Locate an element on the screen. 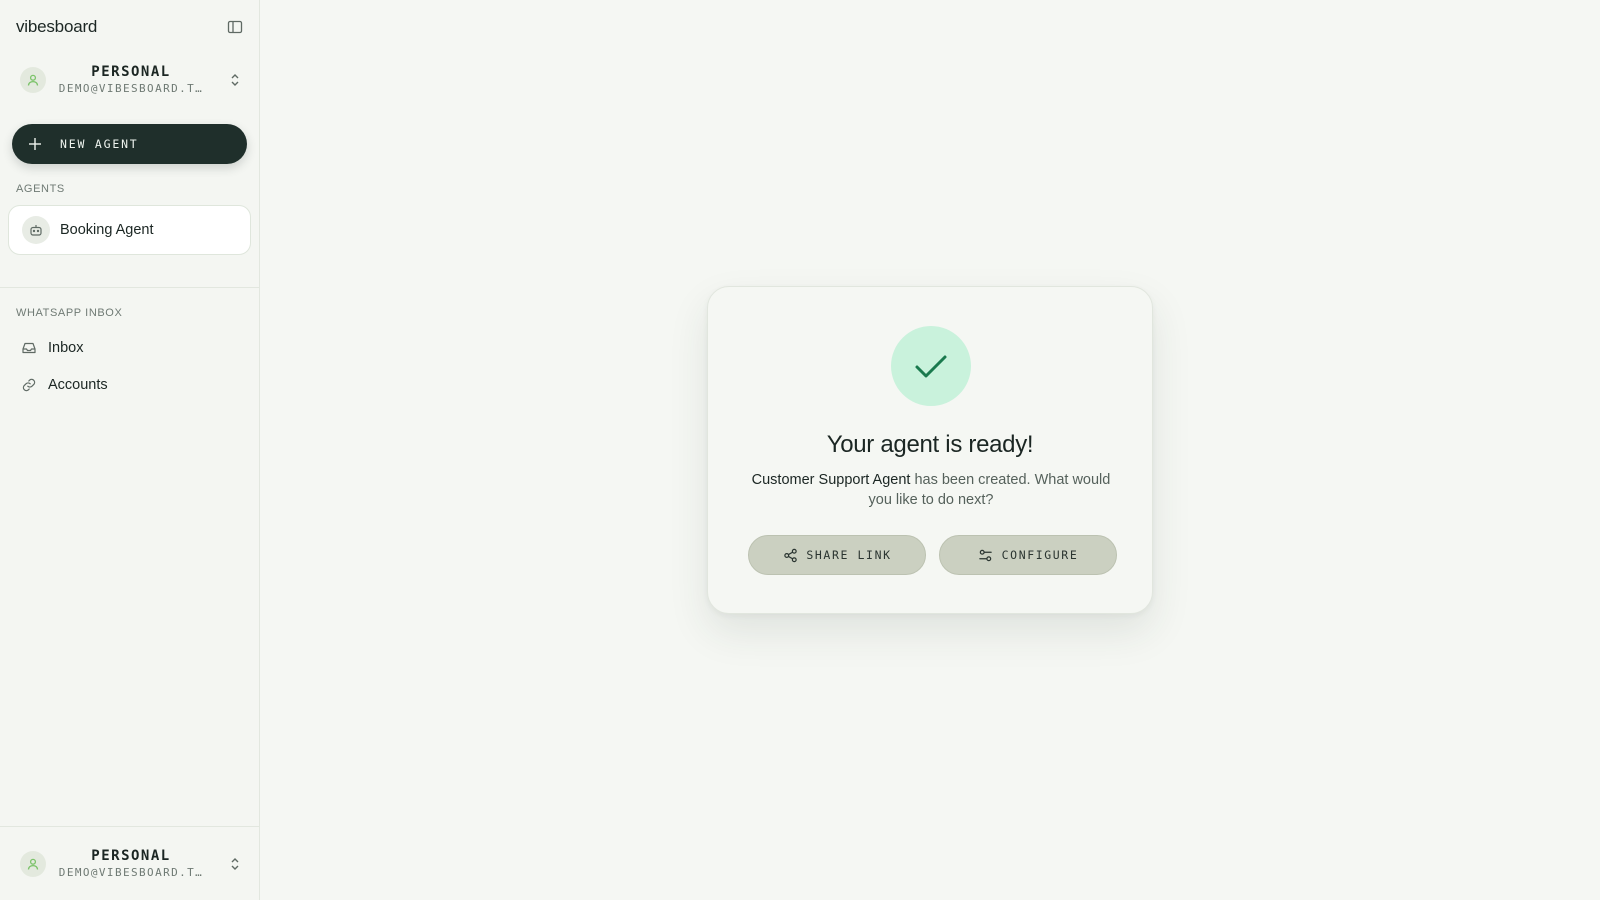  sidebar-item-label: Accounts is located at coordinates (78, 385).